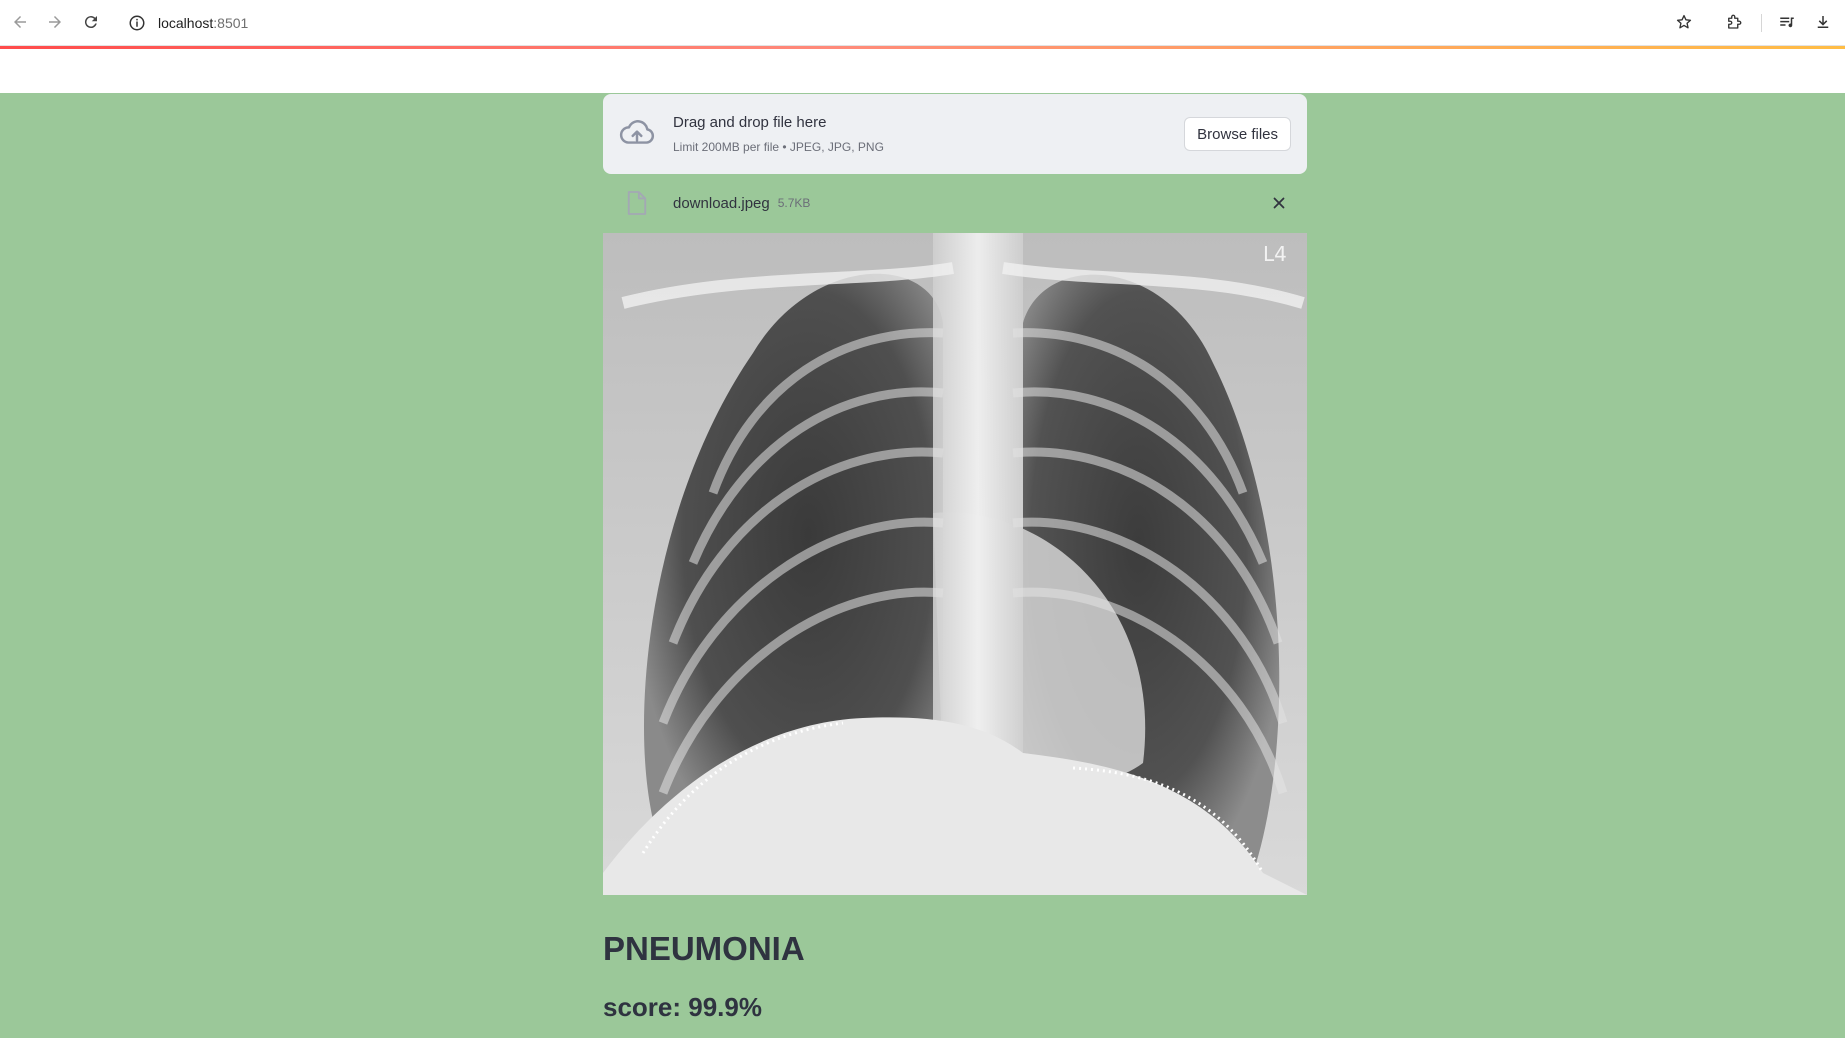  What do you see at coordinates (1684, 22) in the screenshot?
I see `bookmark-star-icon` at bounding box center [1684, 22].